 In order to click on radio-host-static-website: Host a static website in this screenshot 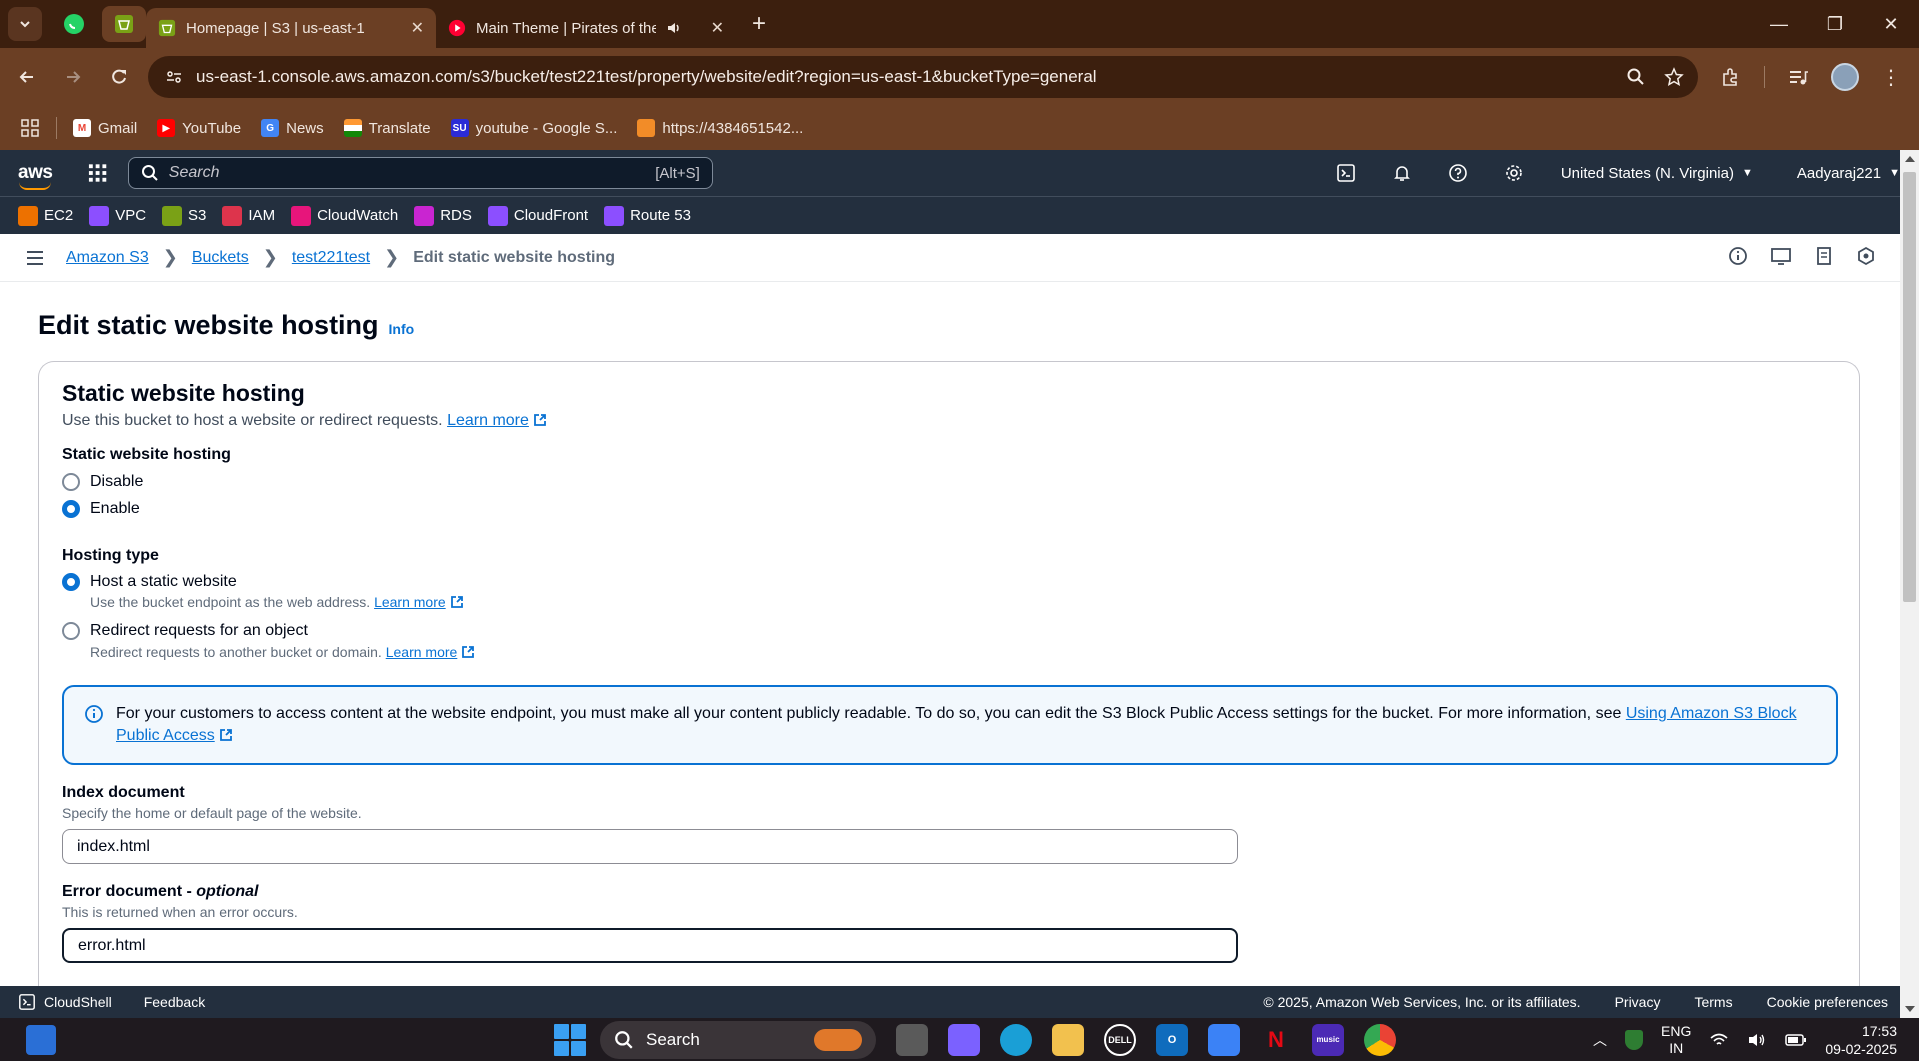, I will do `click(149, 582)`.